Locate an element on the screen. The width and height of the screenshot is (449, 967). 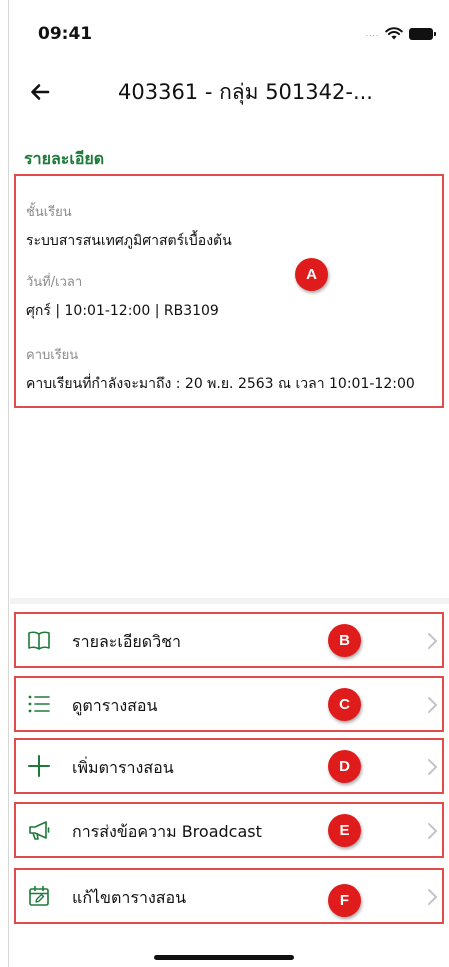
screen-border is located at coordinates (8, 483).